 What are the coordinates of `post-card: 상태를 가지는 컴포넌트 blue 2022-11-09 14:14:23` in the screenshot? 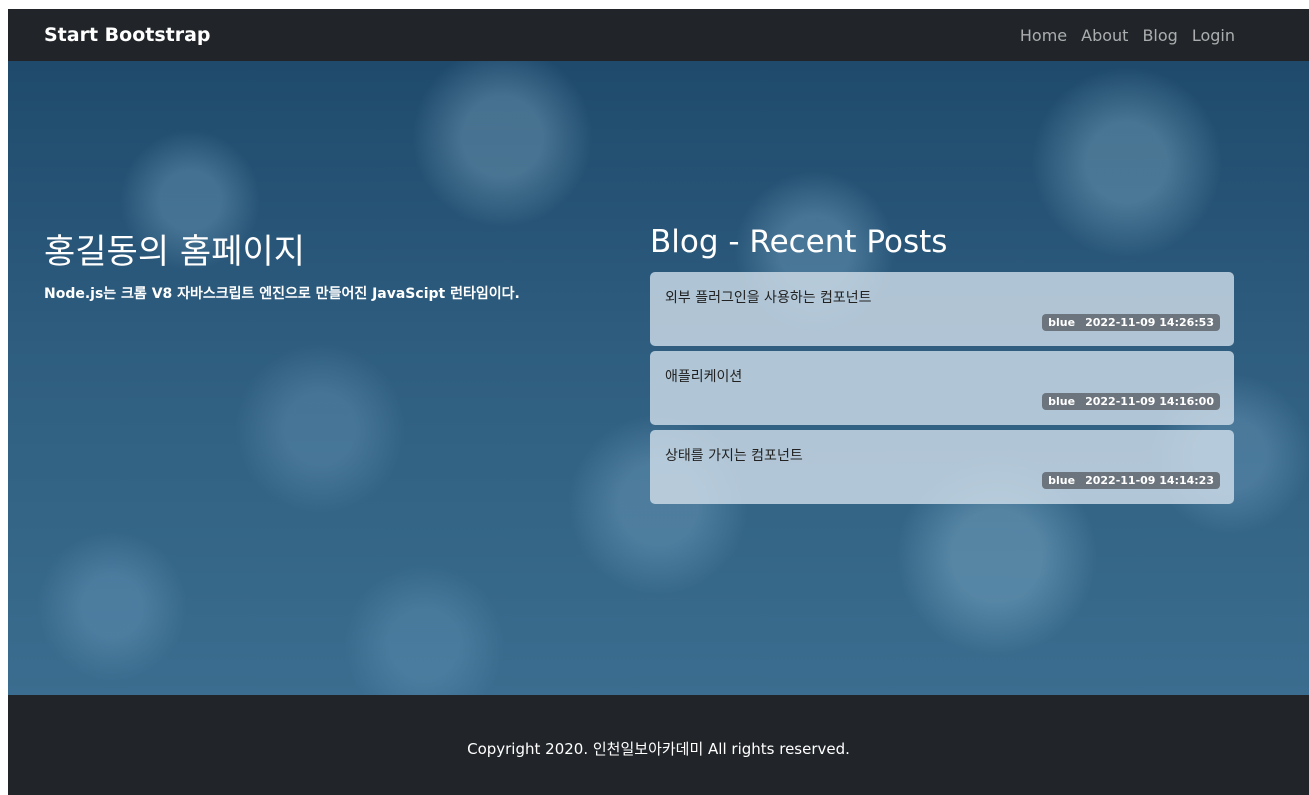 It's located at (942, 467).